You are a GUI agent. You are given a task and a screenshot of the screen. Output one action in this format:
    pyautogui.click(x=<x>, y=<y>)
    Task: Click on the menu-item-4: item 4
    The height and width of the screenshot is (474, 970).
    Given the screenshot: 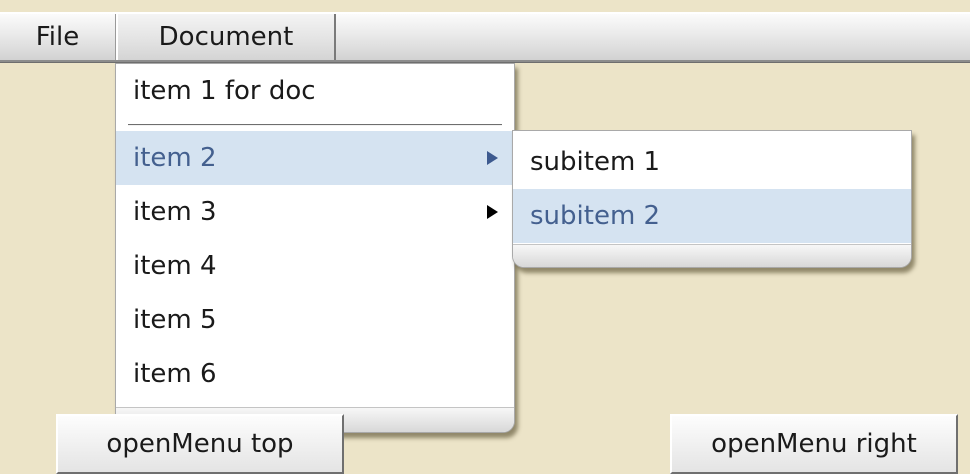 What is the action you would take?
    pyautogui.click(x=315, y=266)
    